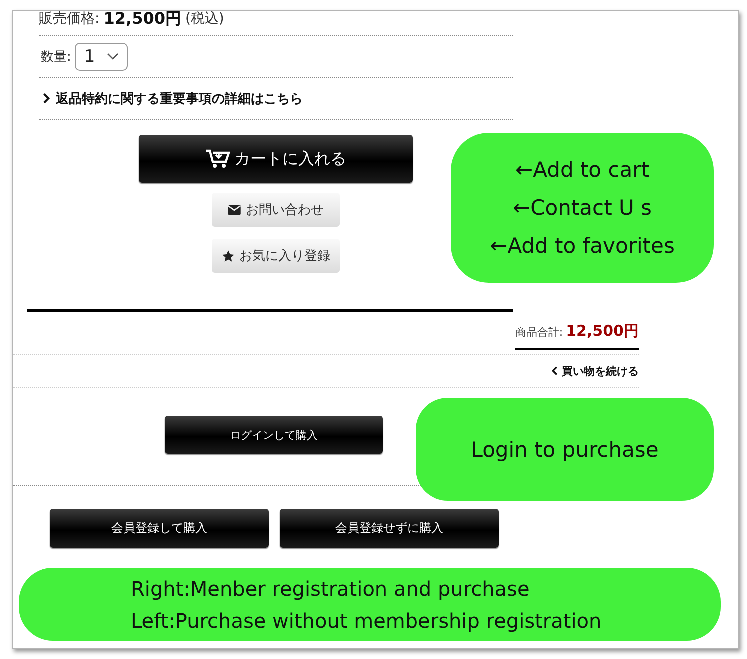 This screenshot has height=659, width=747. What do you see at coordinates (234, 210) in the screenshot?
I see `envelope-icon` at bounding box center [234, 210].